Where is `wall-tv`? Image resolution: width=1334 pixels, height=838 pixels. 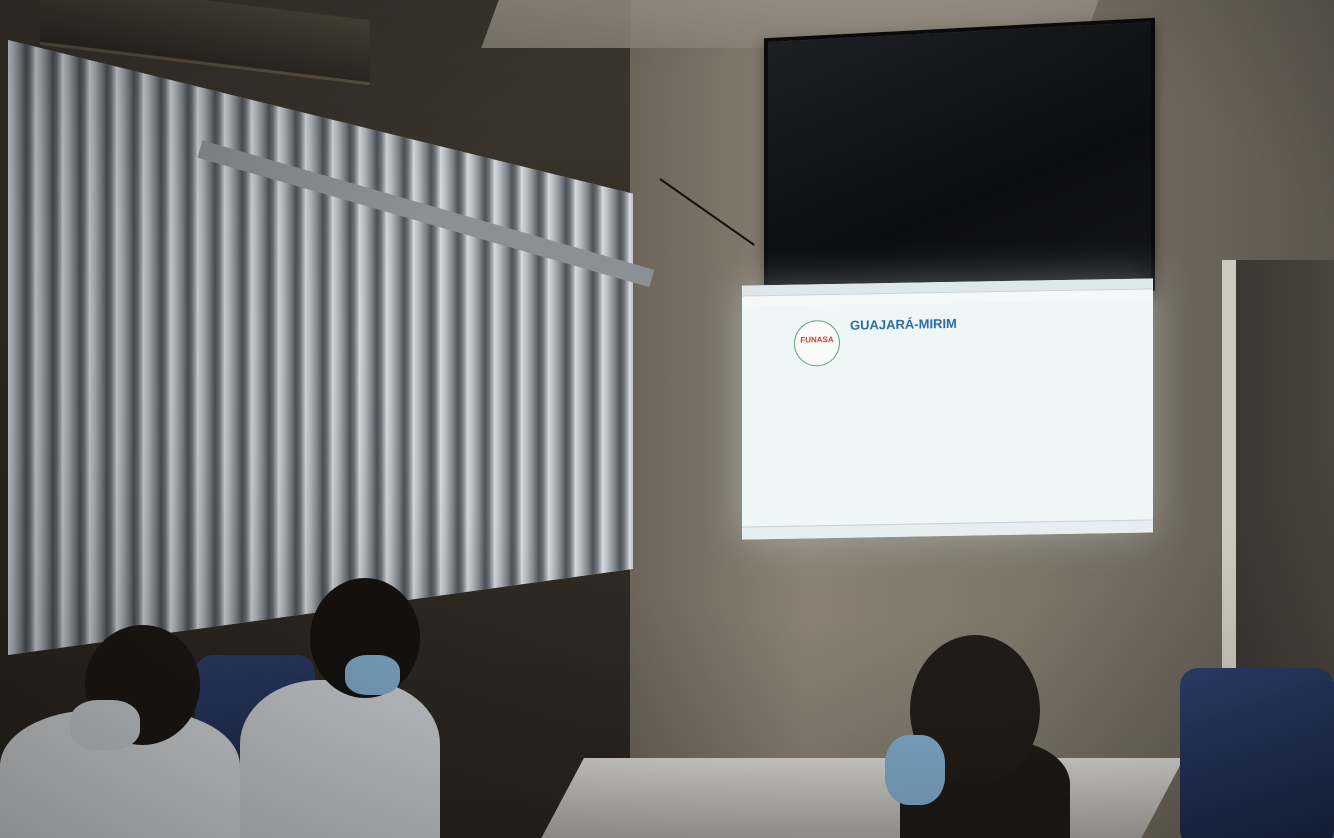 wall-tv is located at coordinates (959, 164).